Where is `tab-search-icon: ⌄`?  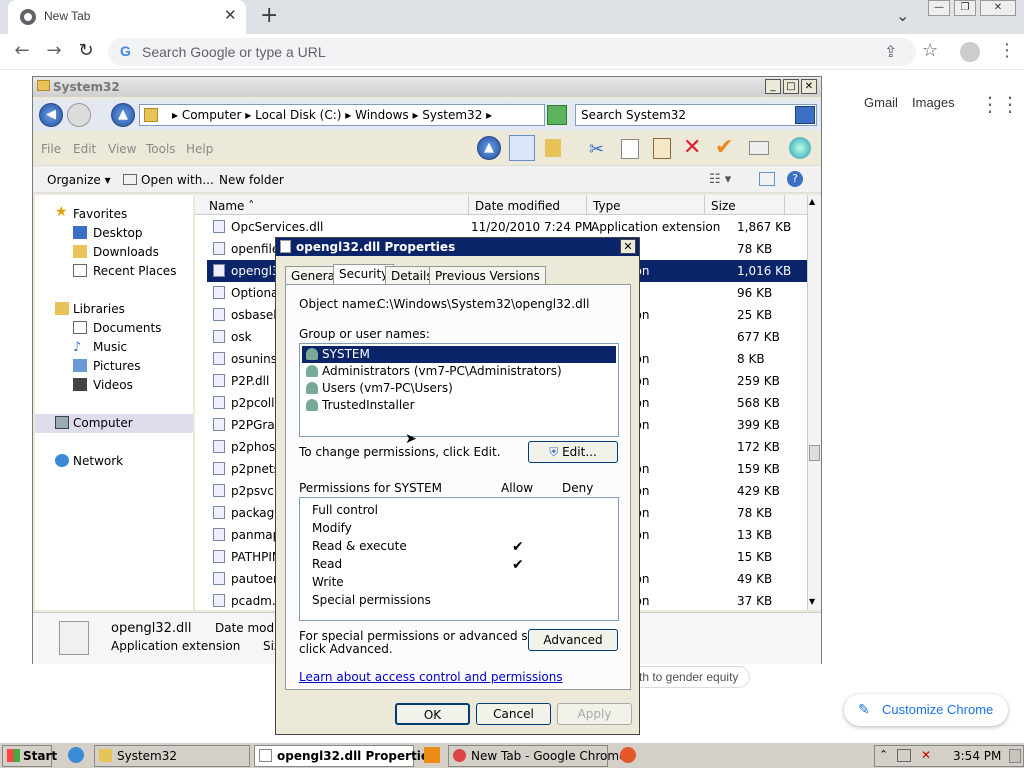
tab-search-icon: ⌄ is located at coordinates (902, 15).